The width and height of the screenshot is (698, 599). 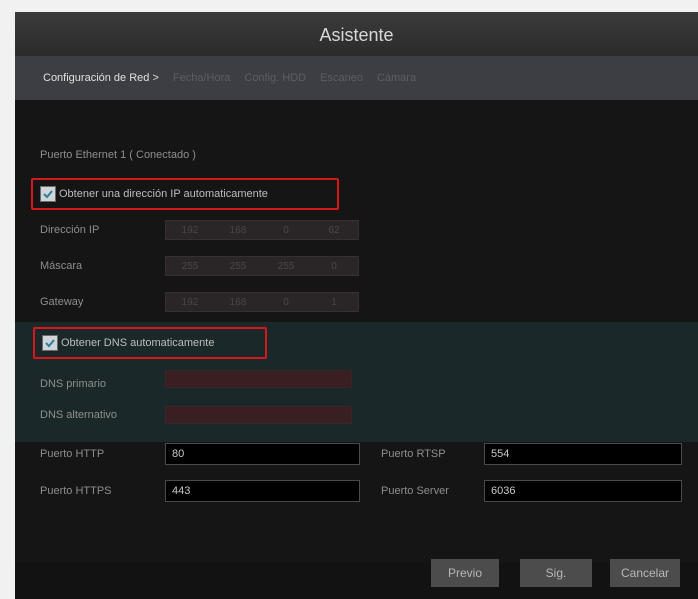 What do you see at coordinates (190, 230) in the screenshot?
I see `ip-octet: 192` at bounding box center [190, 230].